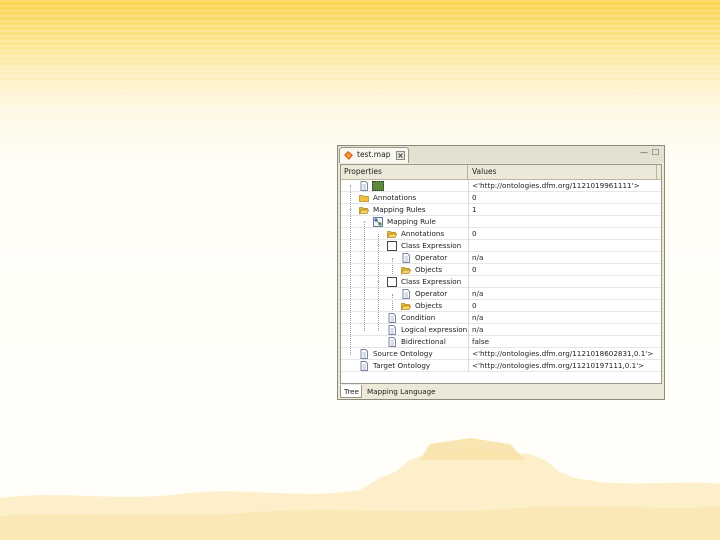  What do you see at coordinates (644, 153) in the screenshot?
I see `minimize-icon: —` at bounding box center [644, 153].